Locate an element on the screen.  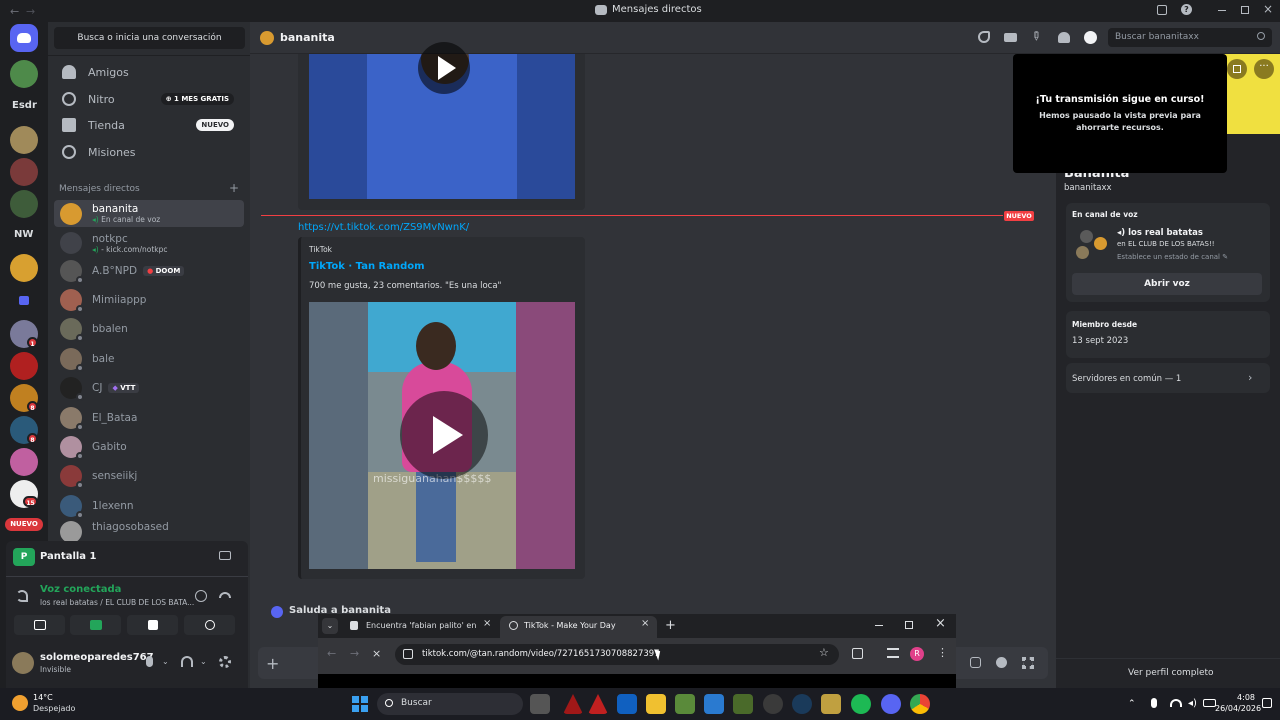
chrome-icon is located at coordinates (920, 704).